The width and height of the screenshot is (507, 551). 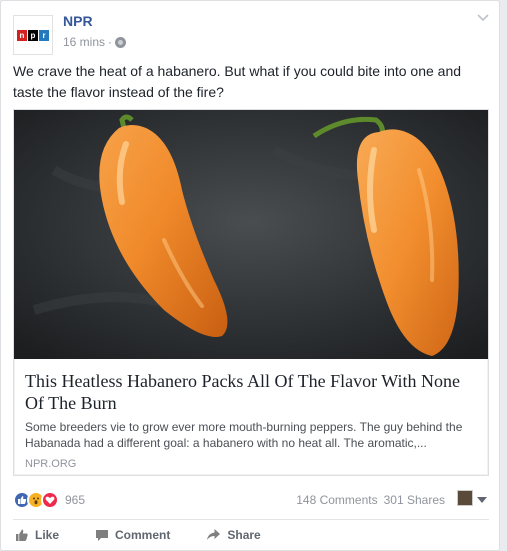 What do you see at coordinates (78, 21) in the screenshot?
I see `page-name-link: NPR` at bounding box center [78, 21].